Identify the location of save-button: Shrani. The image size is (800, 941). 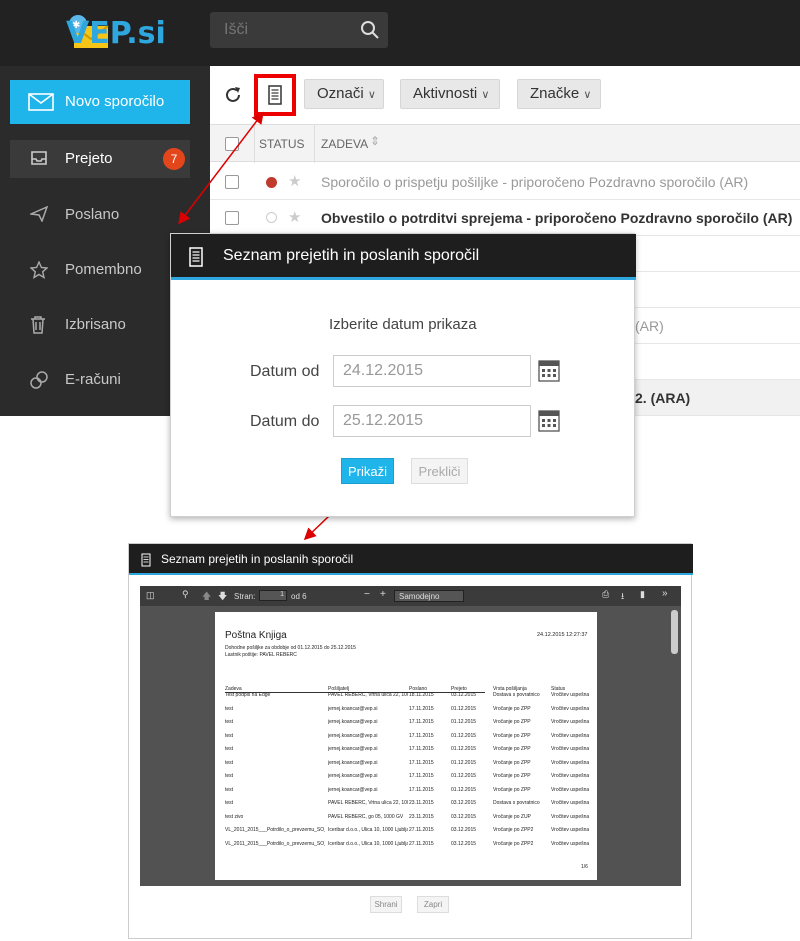
(386, 904).